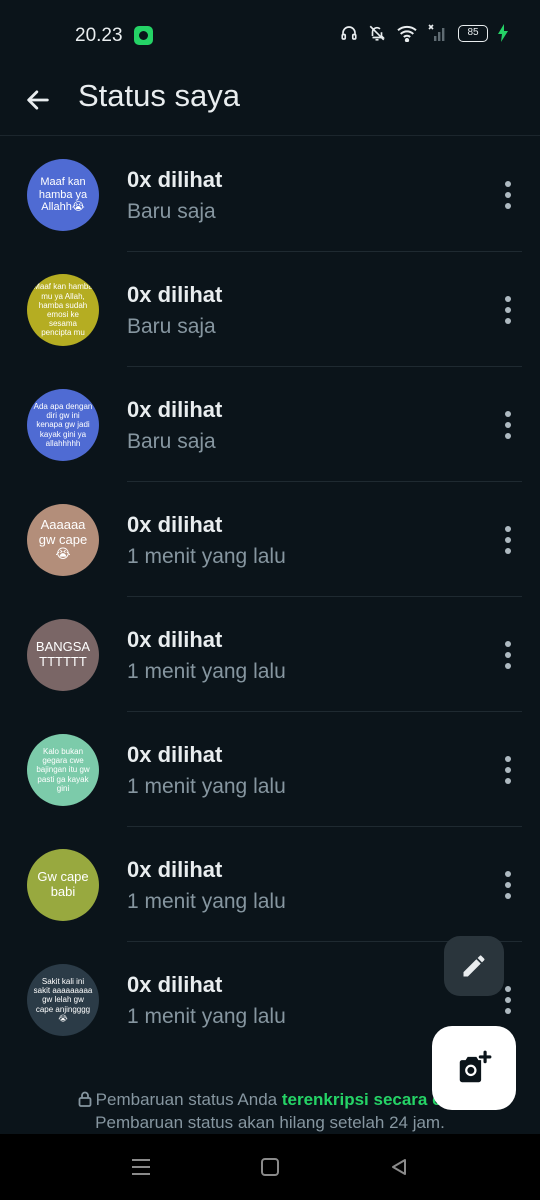 This screenshot has height=1200, width=540. I want to click on recent-apps-button, so click(141, 1167).